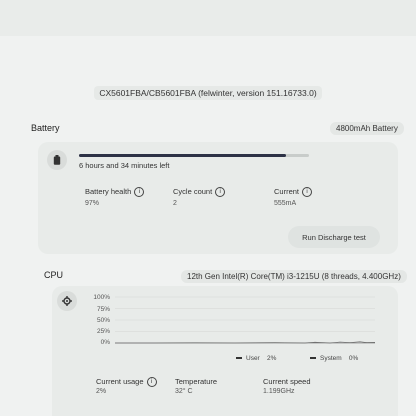 Image resolution: width=416 pixels, height=416 pixels. Describe the element at coordinates (196, 381) in the screenshot. I see `cpu-temperature-label: Temperature` at that location.